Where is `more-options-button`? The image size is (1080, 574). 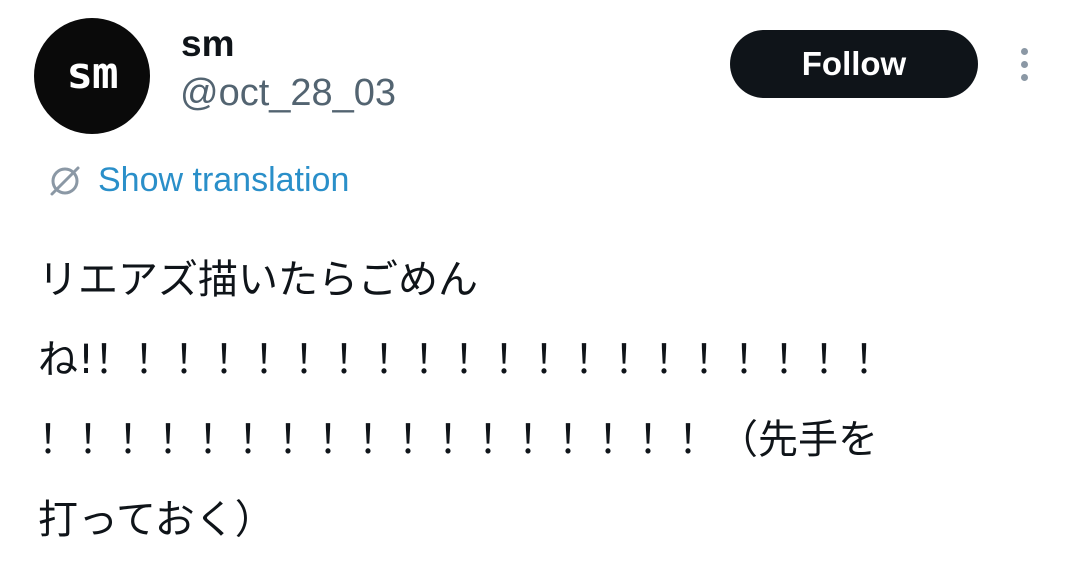 more-options-button is located at coordinates (1024, 64).